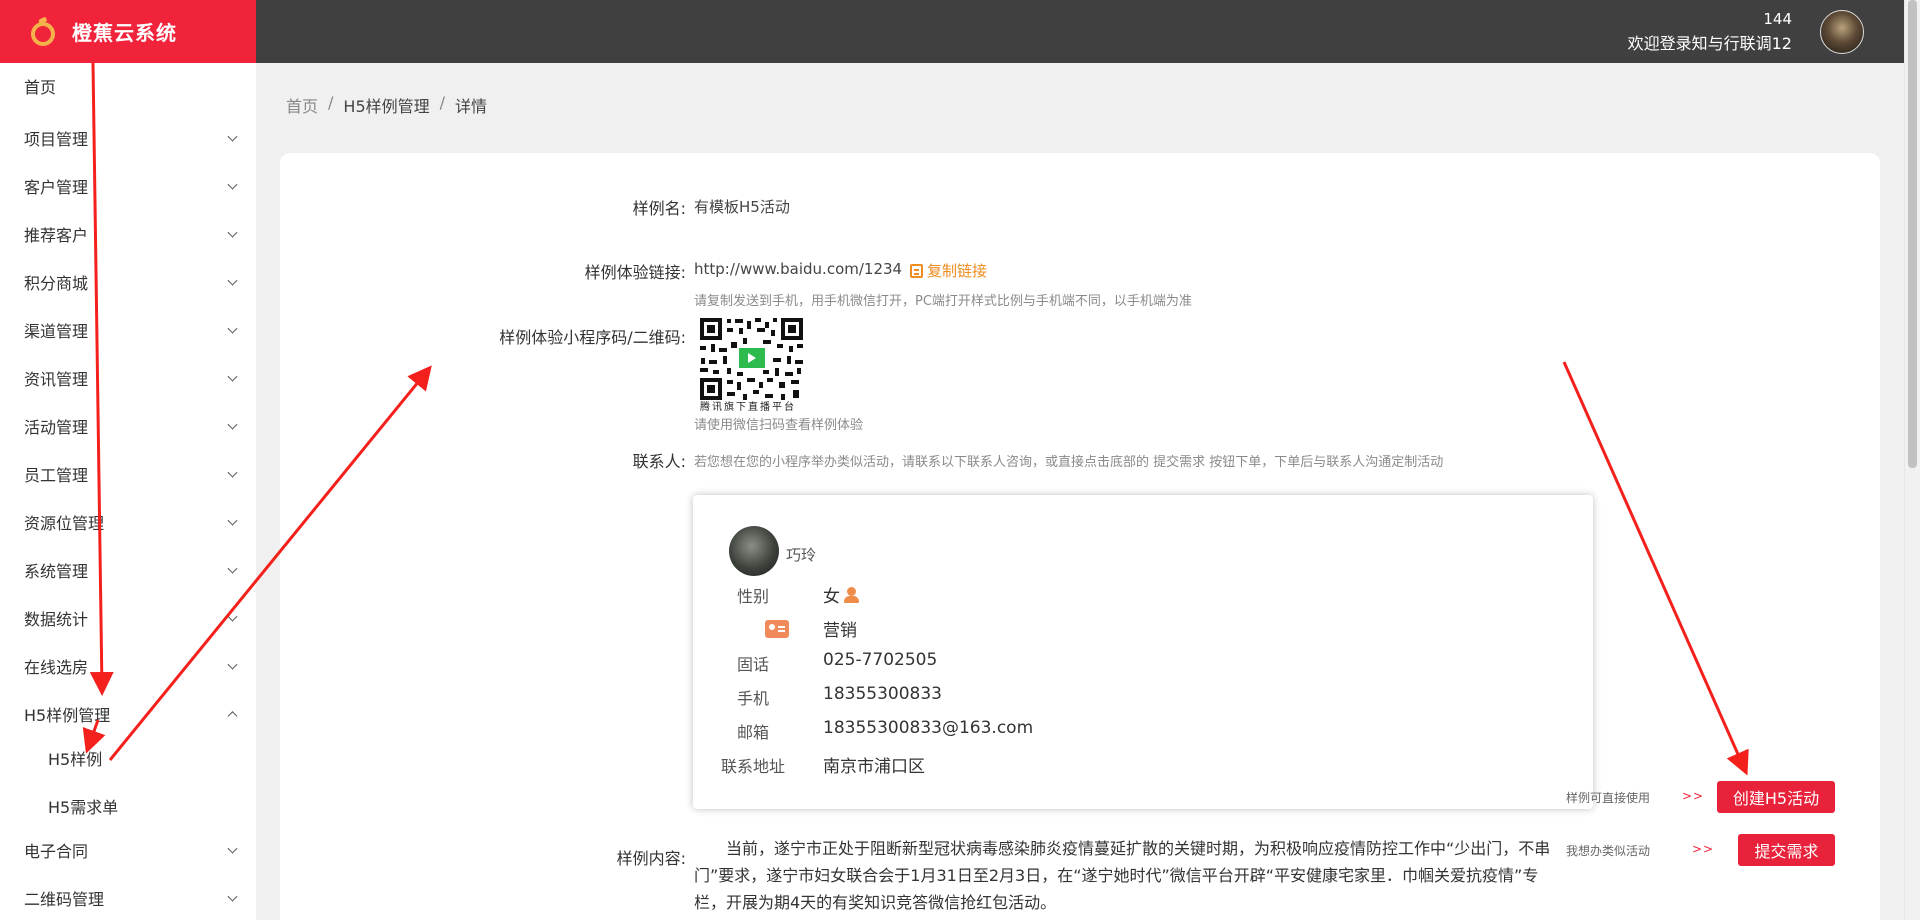  Describe the element at coordinates (56, 667) in the screenshot. I see `sidebar-item-label: 在线选房` at that location.